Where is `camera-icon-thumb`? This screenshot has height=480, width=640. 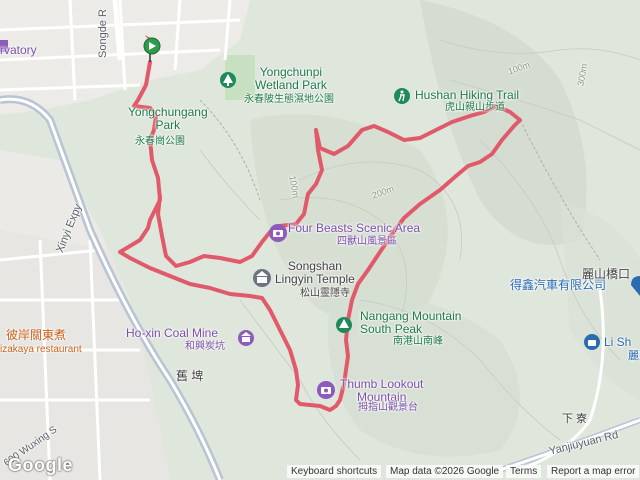 camera-icon-thumb is located at coordinates (326, 390).